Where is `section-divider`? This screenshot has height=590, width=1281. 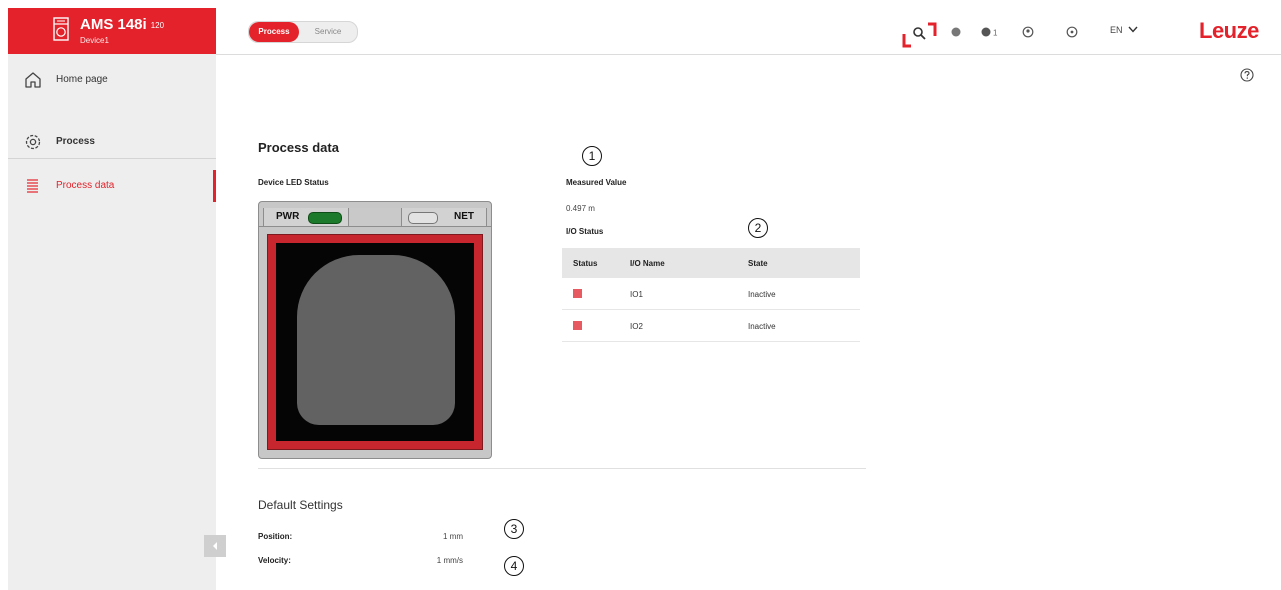 section-divider is located at coordinates (562, 468).